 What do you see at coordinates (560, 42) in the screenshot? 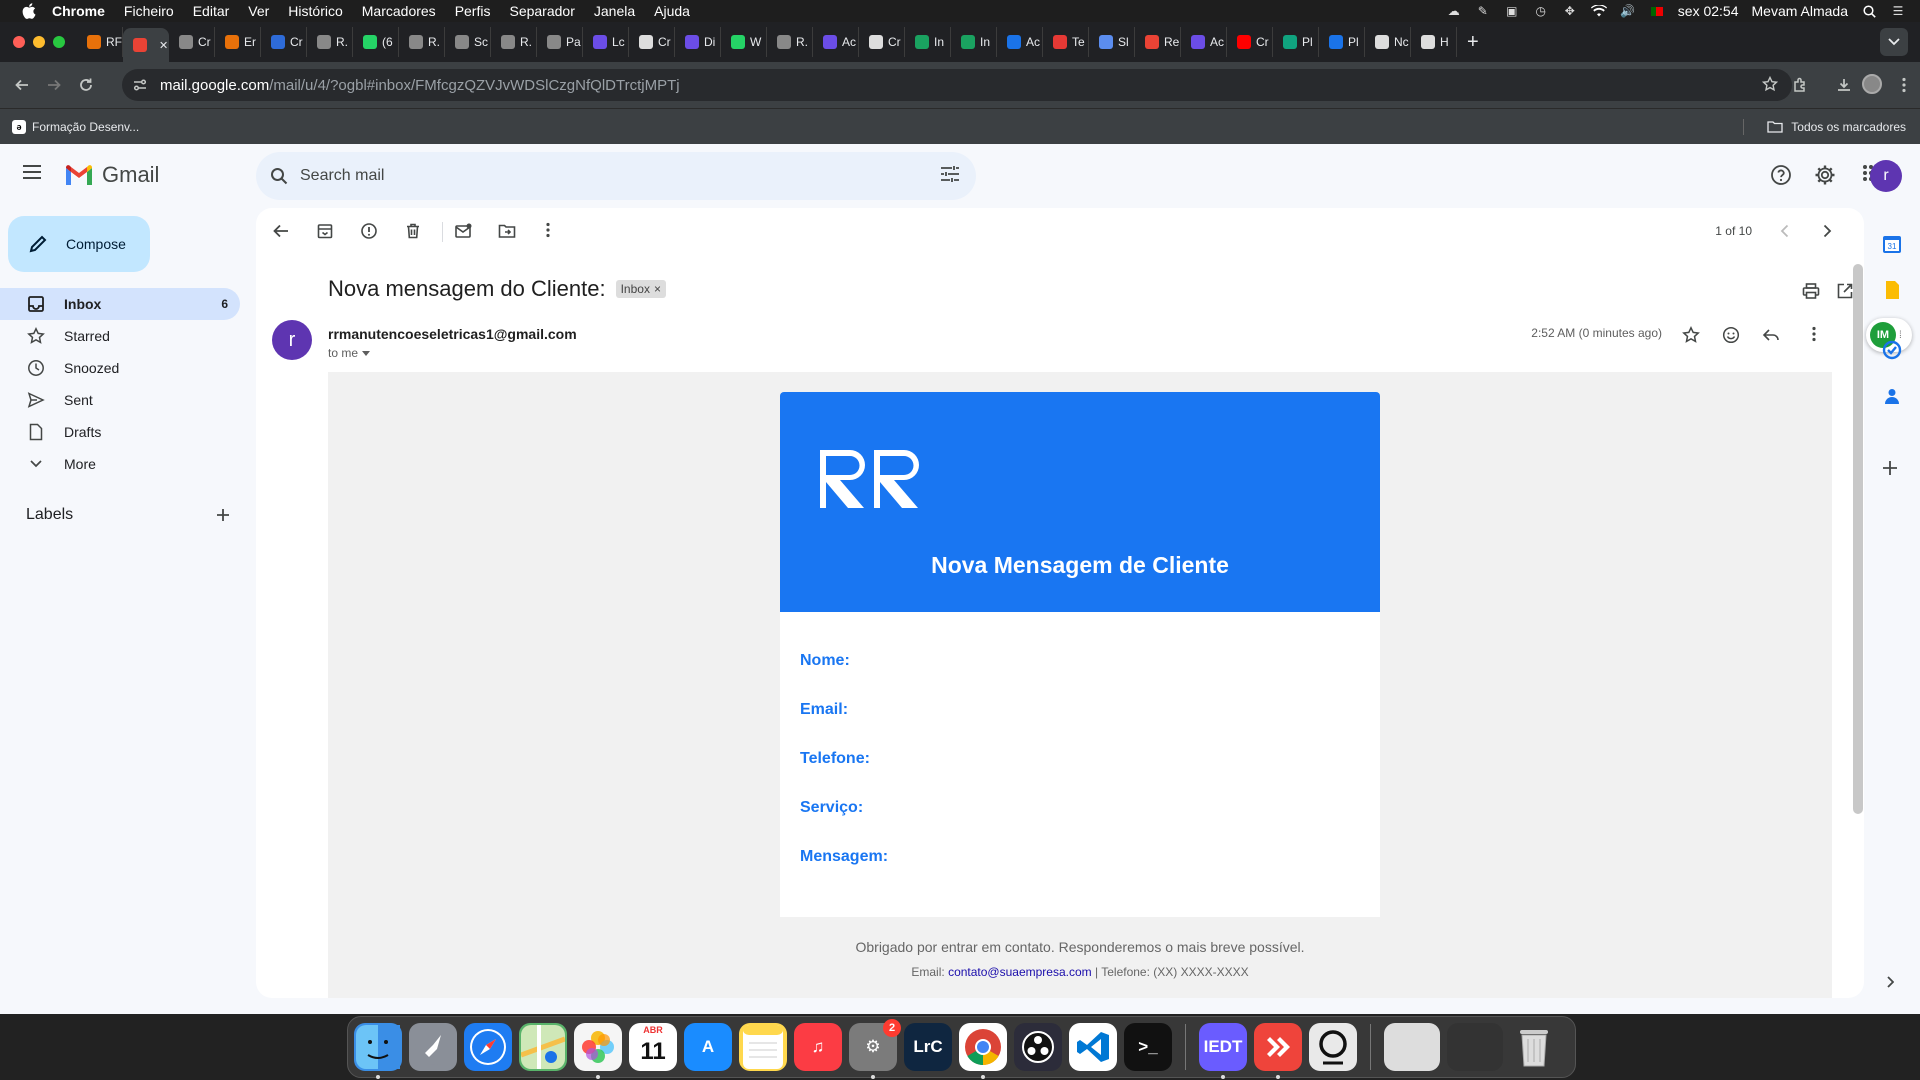
I see `browser-tab: Pa` at bounding box center [560, 42].